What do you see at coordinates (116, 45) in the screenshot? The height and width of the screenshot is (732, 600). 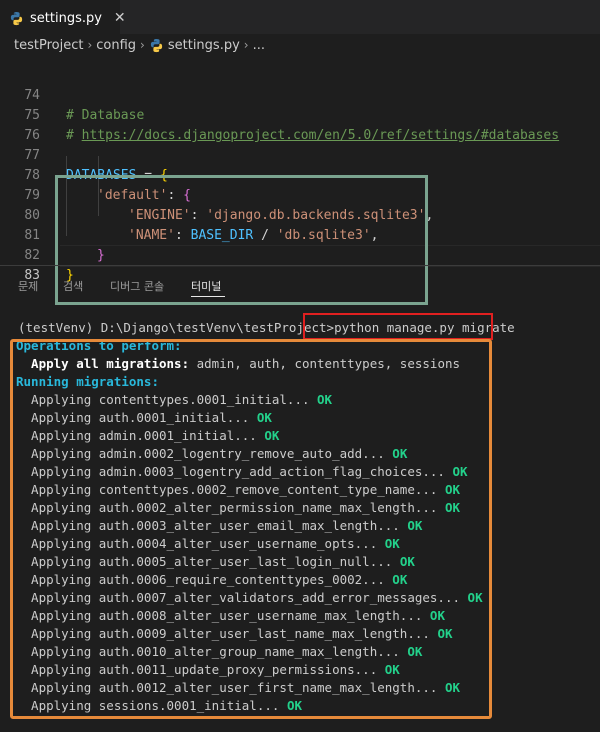 I see `breadcrumb-item-config: config` at bounding box center [116, 45].